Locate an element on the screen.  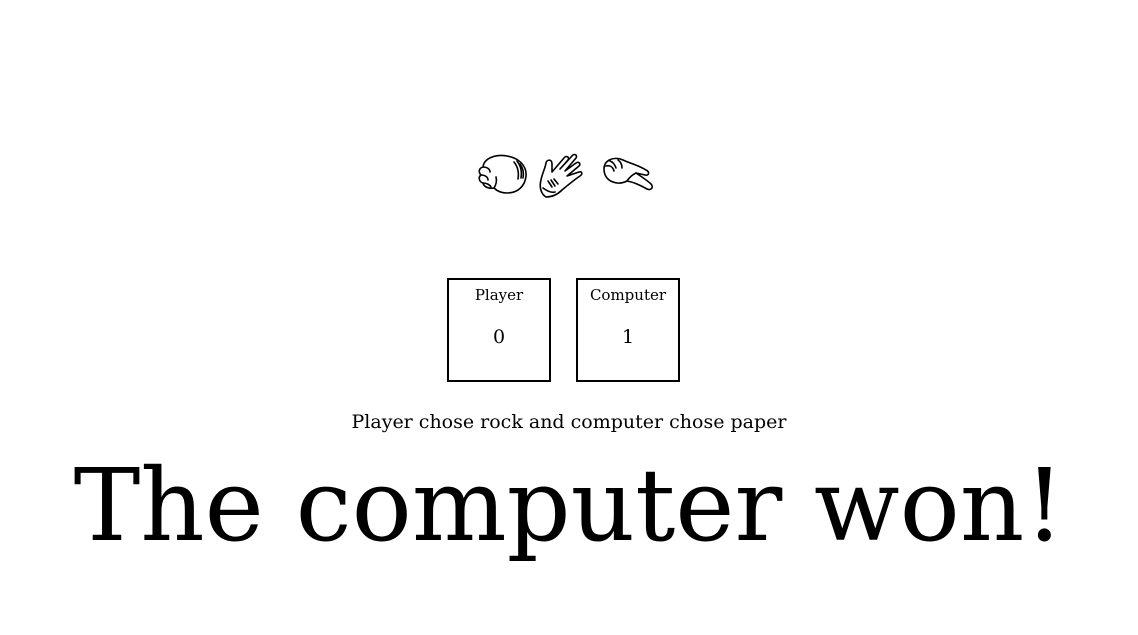
scissors-hand-icon is located at coordinates (628, 174).